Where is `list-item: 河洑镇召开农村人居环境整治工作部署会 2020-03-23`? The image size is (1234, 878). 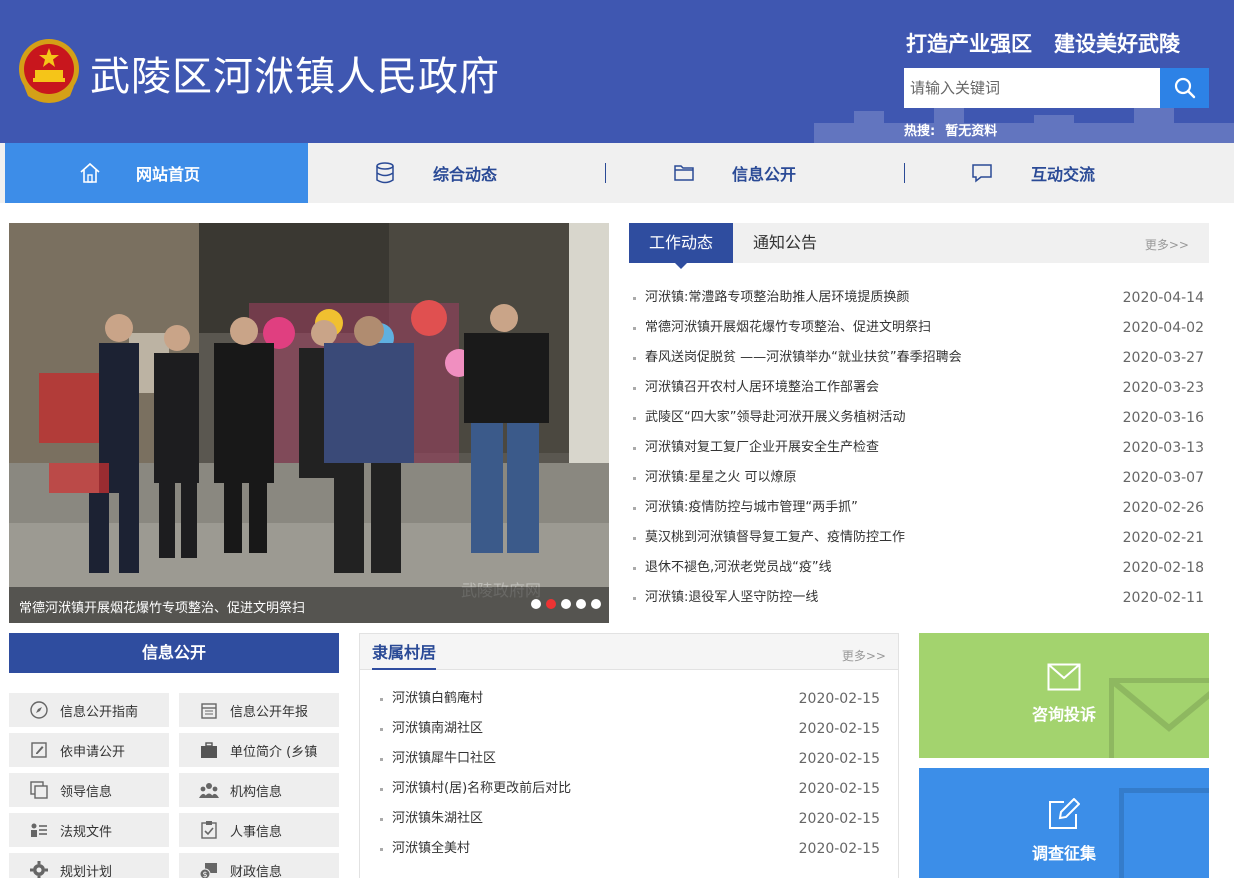
list-item: 河洑镇召开农村人居环境整治工作部署会 2020-03-23 is located at coordinates (921, 388).